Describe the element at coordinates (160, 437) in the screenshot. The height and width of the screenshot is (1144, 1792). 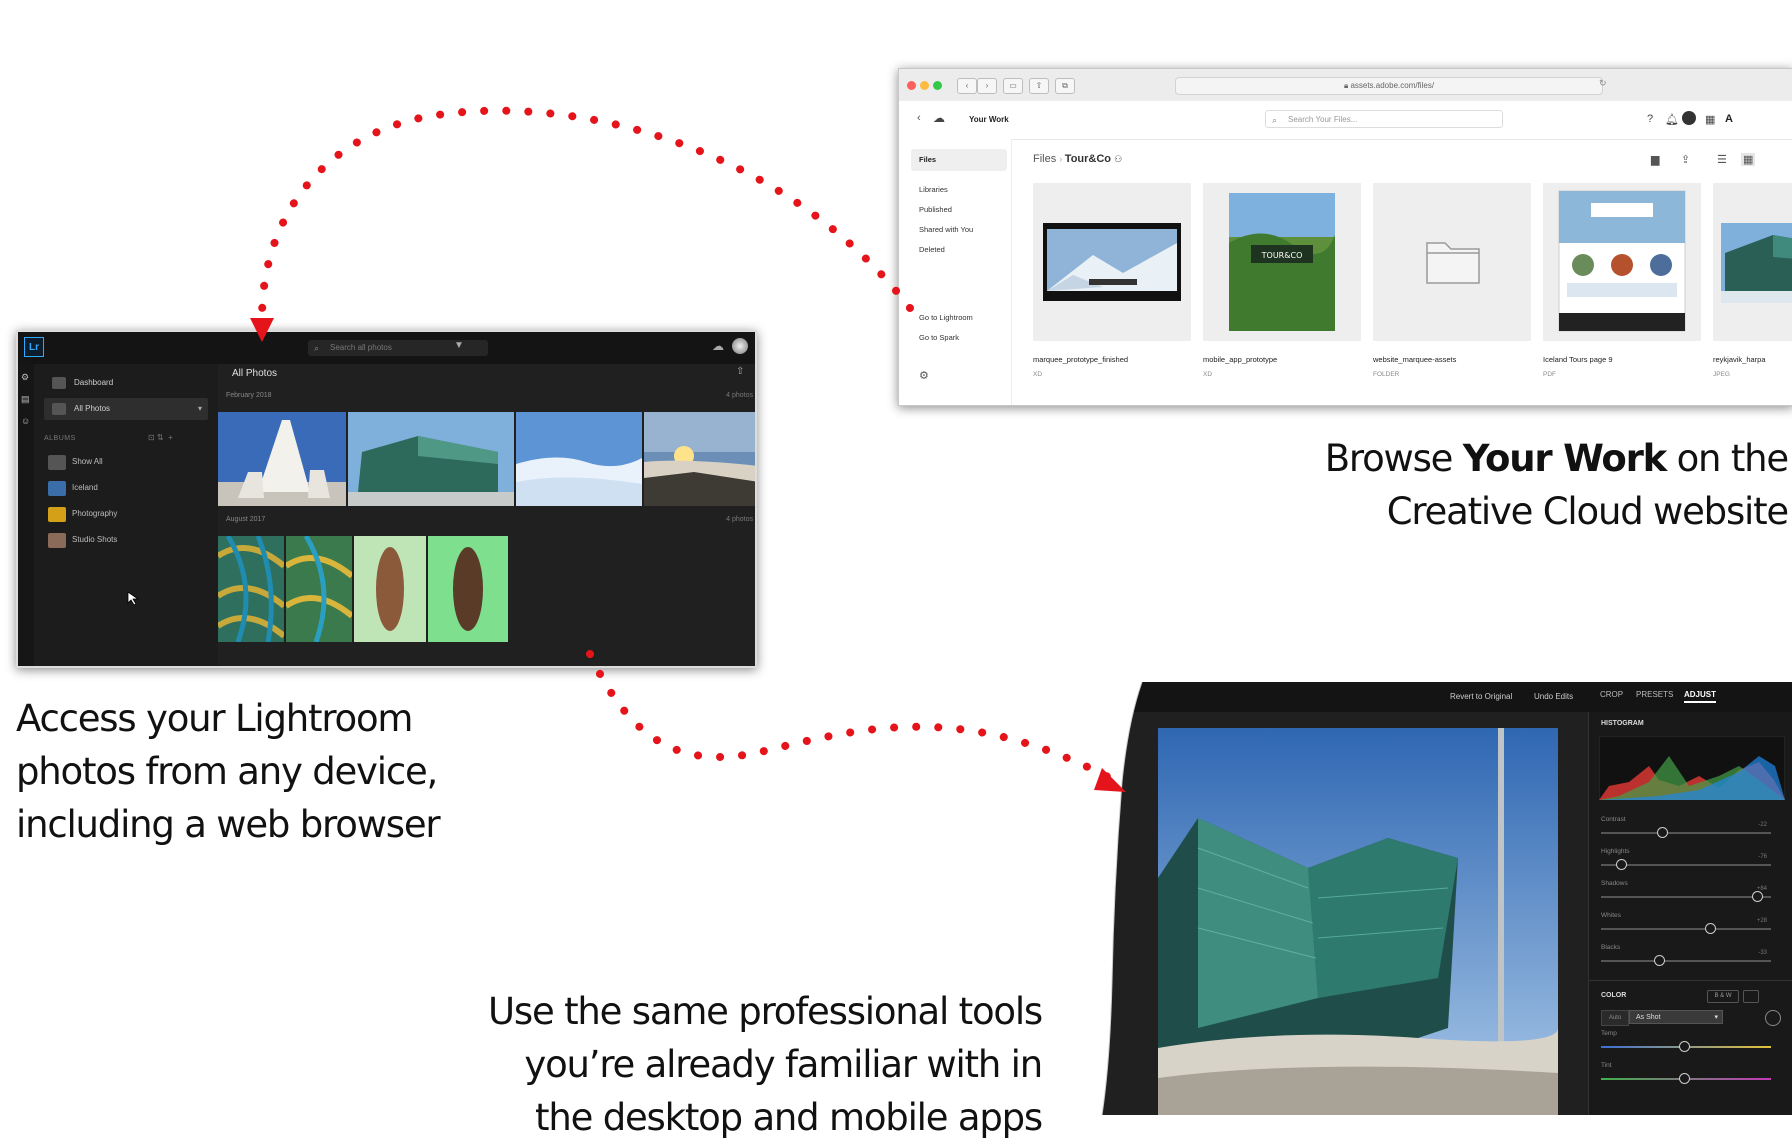
I see `album-tools: ⊡ ⇅ +` at that location.